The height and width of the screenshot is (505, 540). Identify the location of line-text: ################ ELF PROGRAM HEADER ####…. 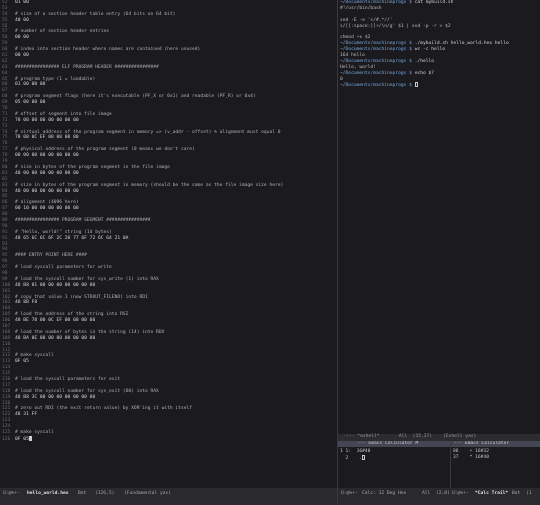
(87, 67).